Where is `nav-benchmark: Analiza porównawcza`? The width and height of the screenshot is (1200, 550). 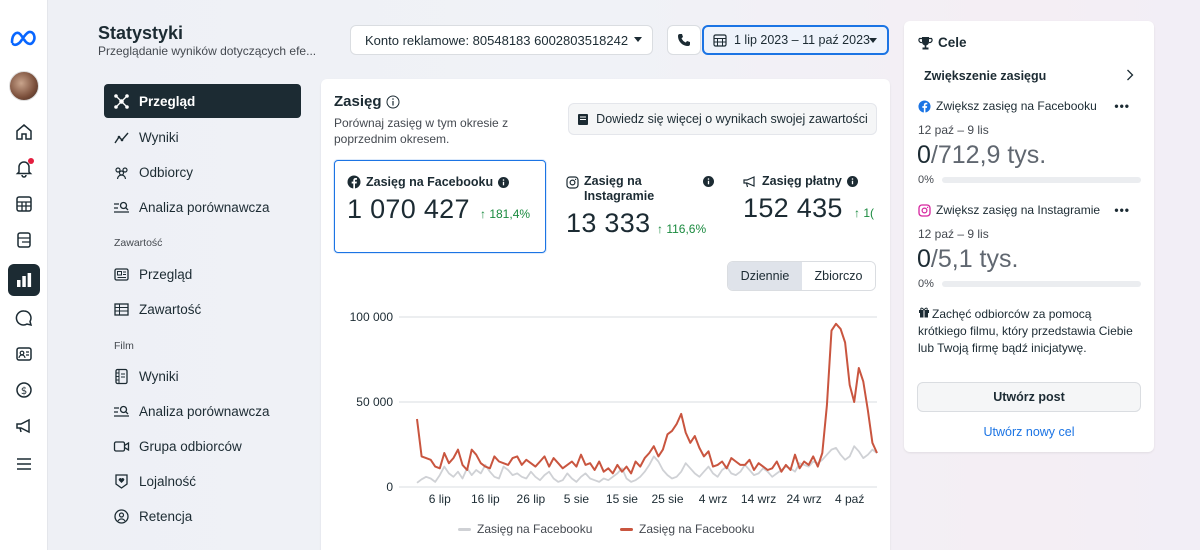 nav-benchmark: Analiza porównawcza is located at coordinates (202, 207).